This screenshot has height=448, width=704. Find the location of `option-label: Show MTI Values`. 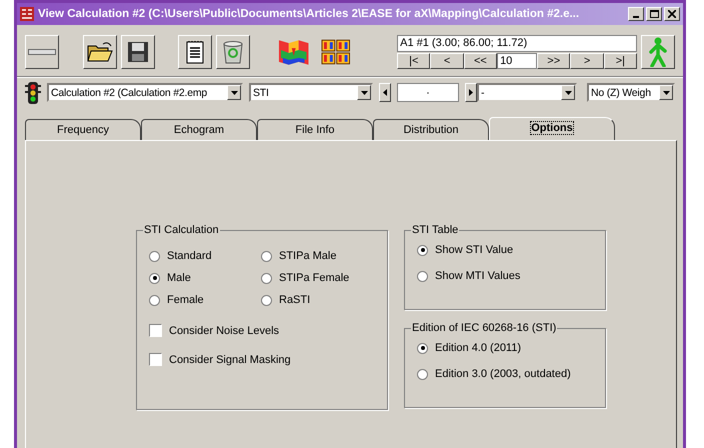

option-label: Show MTI Values is located at coordinates (477, 276).